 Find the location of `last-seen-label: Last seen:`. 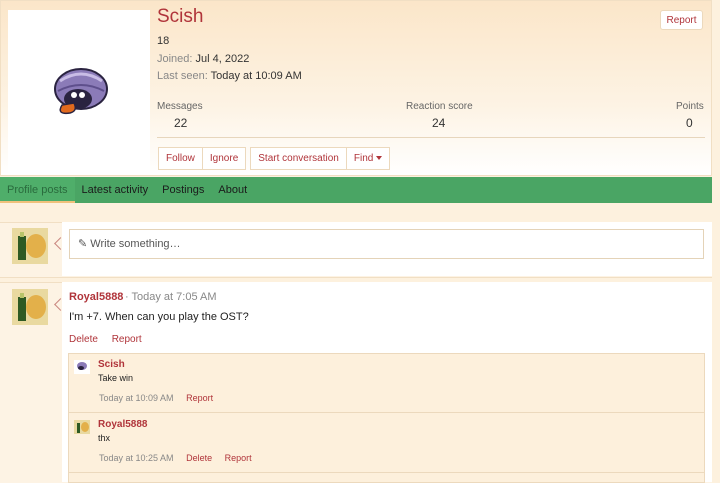

last-seen-label: Last seen: is located at coordinates (182, 76).